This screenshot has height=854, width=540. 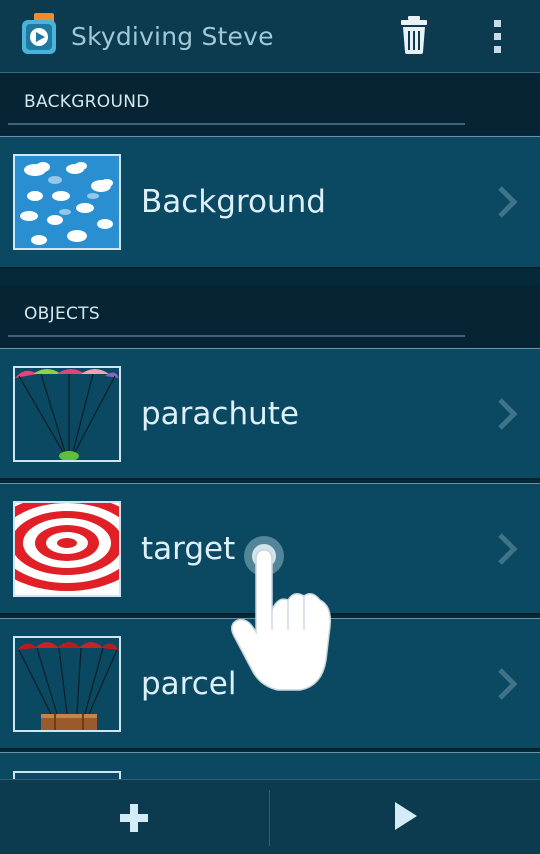 I want to click on play-icon, so click(x=406, y=816).